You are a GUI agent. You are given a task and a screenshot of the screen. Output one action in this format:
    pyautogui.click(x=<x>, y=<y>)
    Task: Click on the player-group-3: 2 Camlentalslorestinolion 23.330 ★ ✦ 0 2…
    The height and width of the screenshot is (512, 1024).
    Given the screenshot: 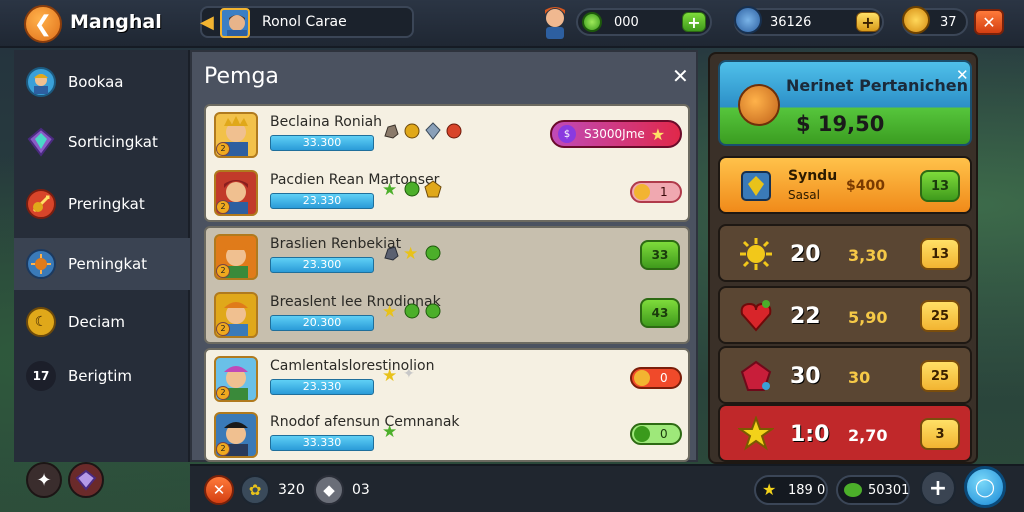 What is the action you would take?
    pyautogui.click(x=447, y=405)
    